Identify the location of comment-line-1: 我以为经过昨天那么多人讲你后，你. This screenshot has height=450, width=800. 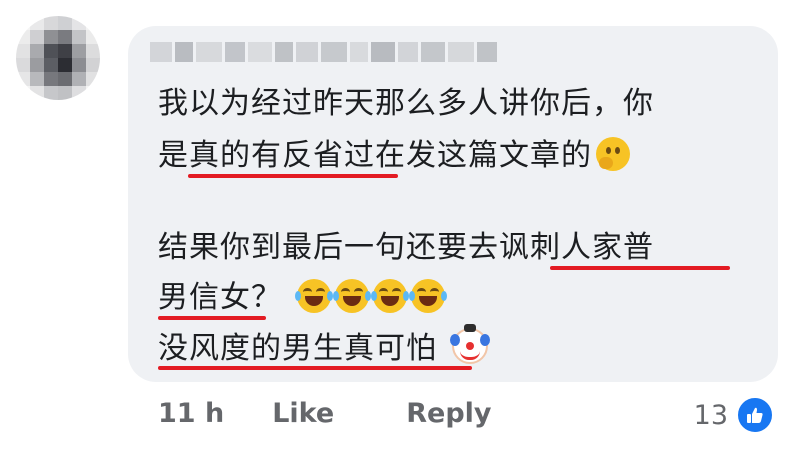
(406, 103).